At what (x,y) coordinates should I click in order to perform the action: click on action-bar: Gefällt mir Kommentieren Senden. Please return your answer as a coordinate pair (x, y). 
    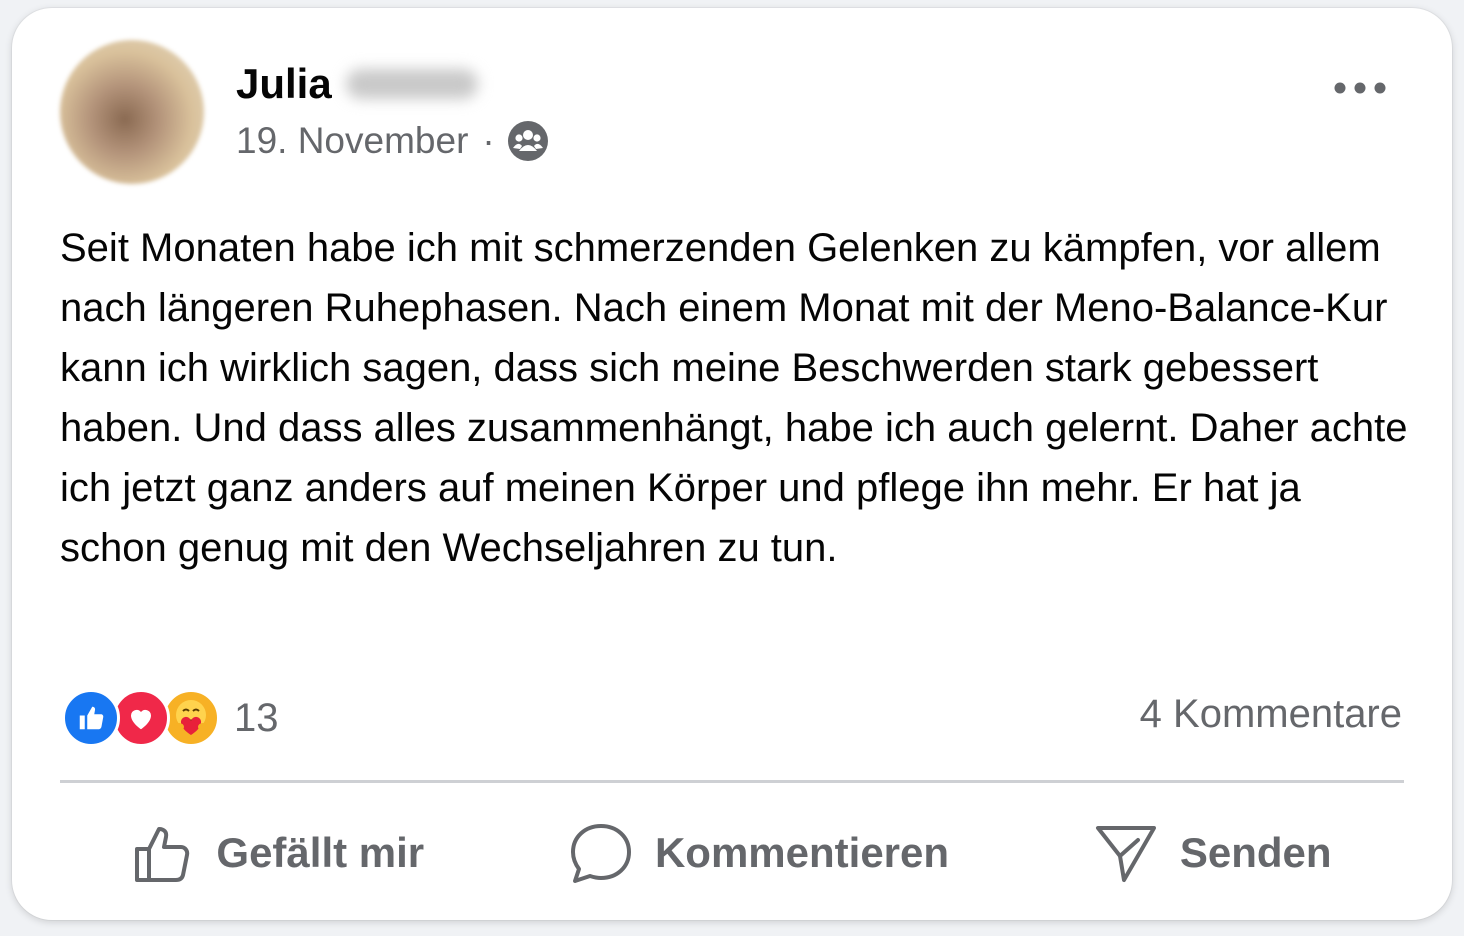
    Looking at the image, I should click on (732, 853).